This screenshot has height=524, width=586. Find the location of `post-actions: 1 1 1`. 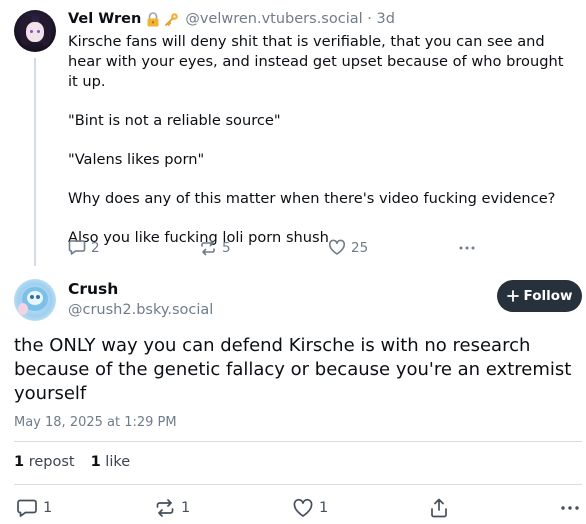

post-actions: 1 1 1 is located at coordinates (299, 508).